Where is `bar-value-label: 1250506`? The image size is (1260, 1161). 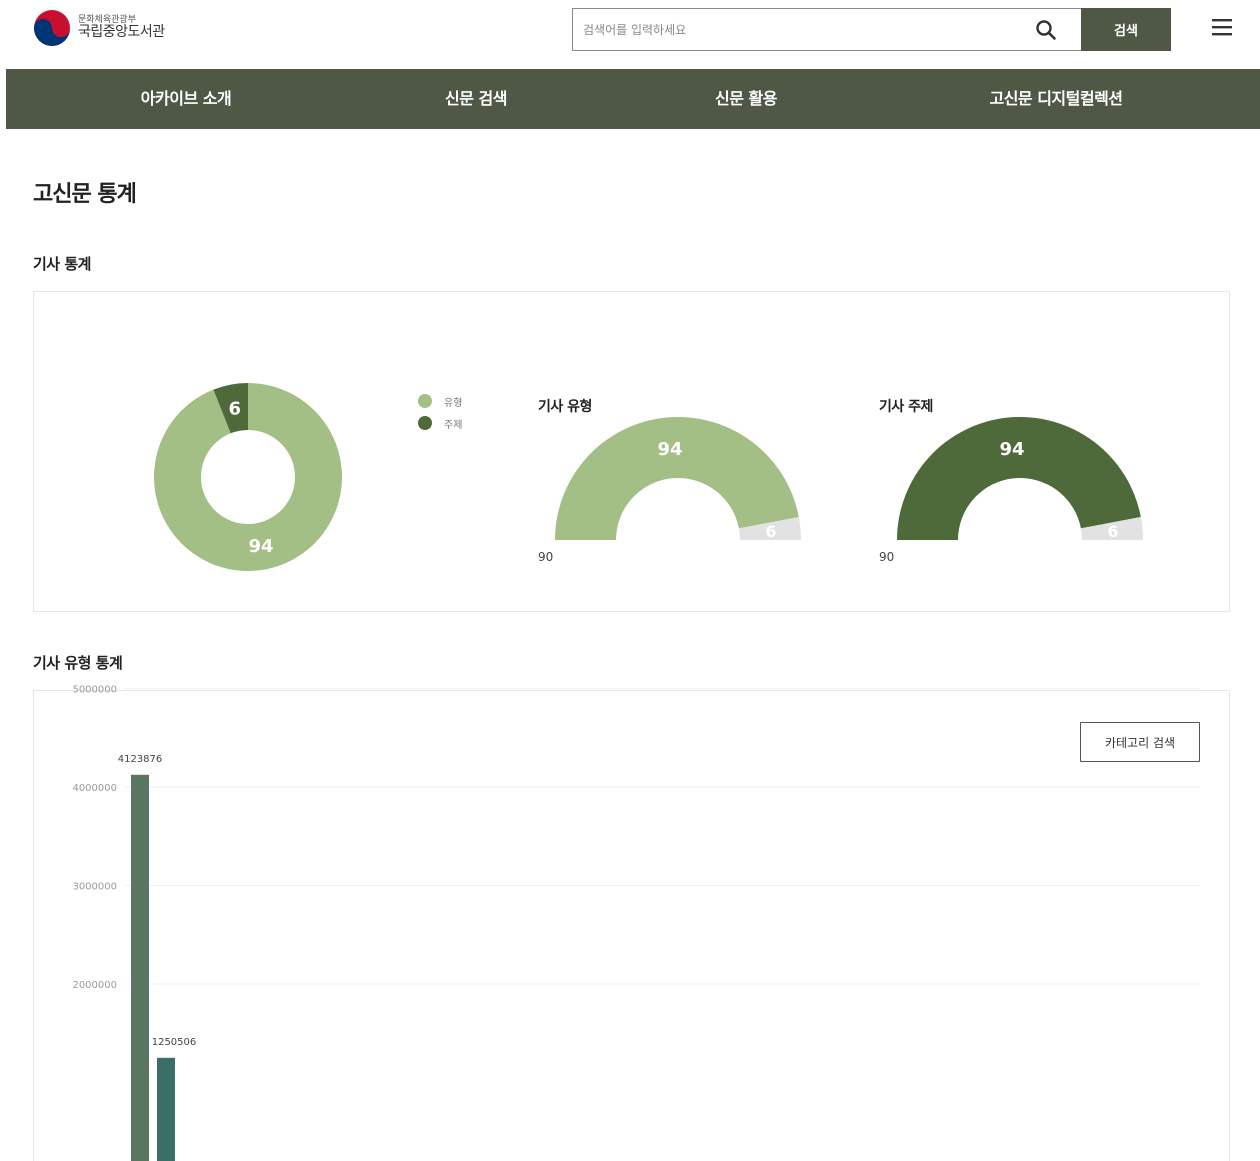
bar-value-label: 1250506 is located at coordinates (174, 1042).